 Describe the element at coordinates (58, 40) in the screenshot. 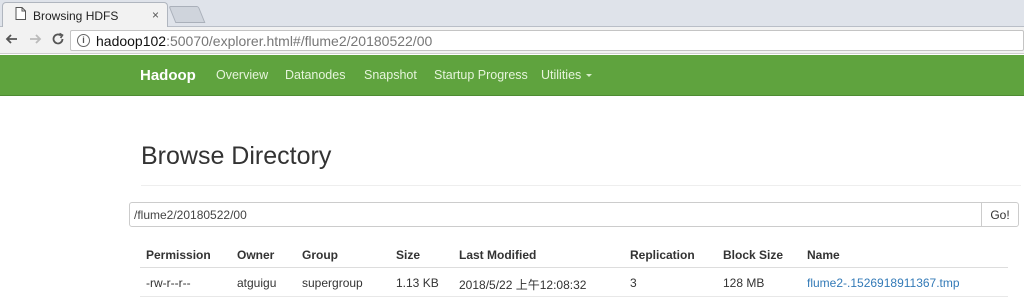

I see `reload-icon` at that location.